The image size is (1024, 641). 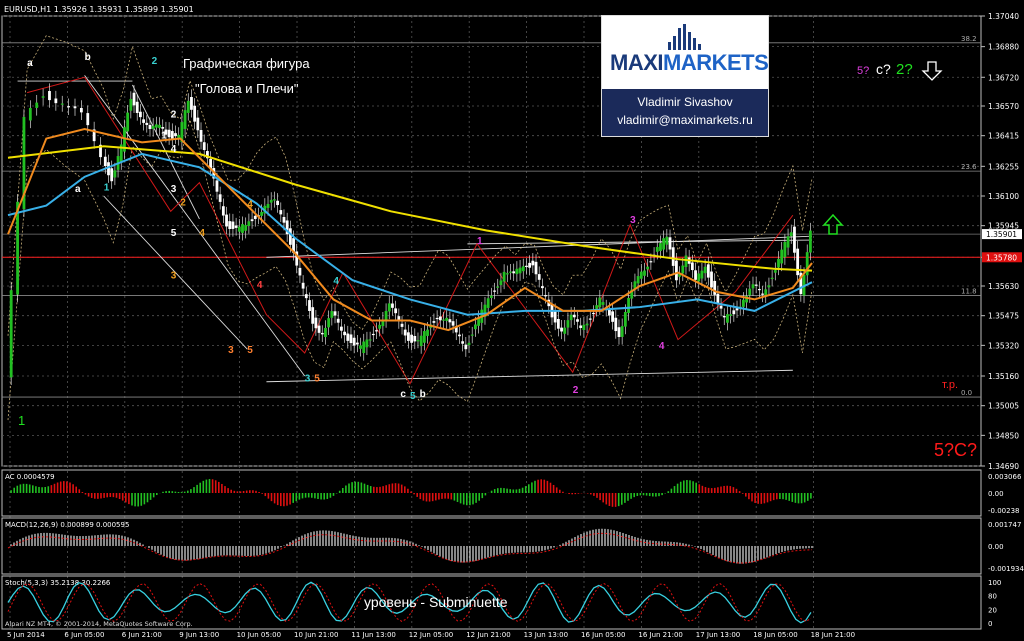 What do you see at coordinates (904, 69) in the screenshot?
I see `top-right-2: 2?` at bounding box center [904, 69].